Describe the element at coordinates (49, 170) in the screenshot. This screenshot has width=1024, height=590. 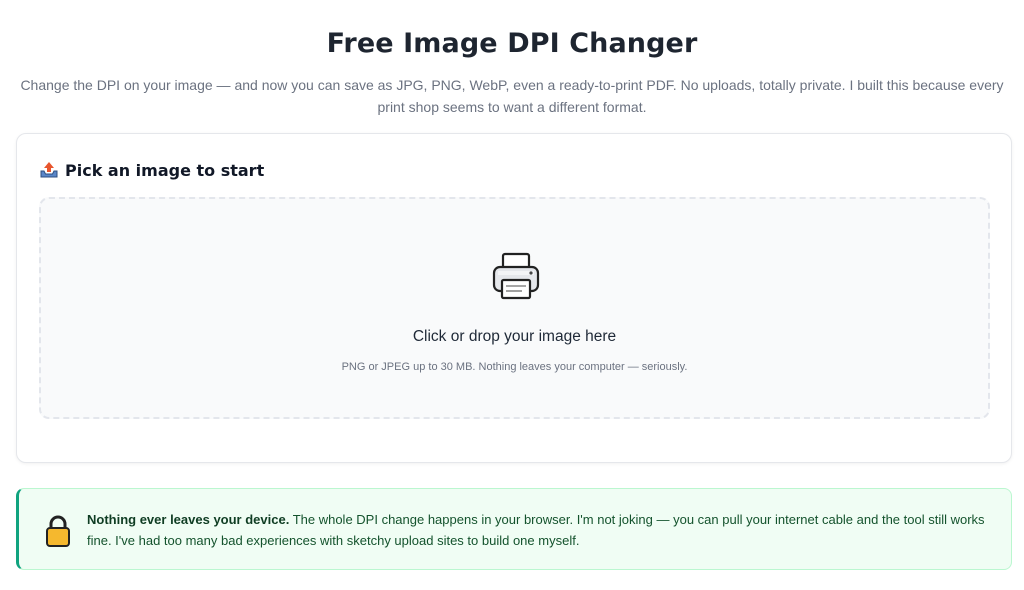
I see `upload-tray-icon` at that location.